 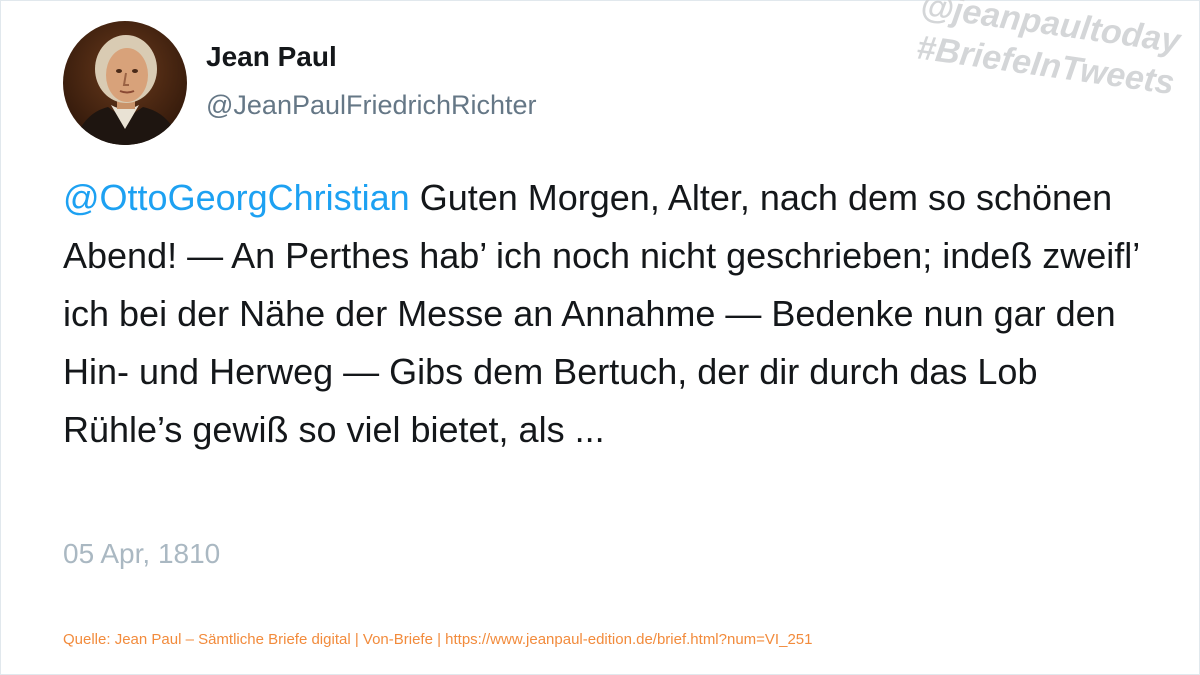 What do you see at coordinates (371, 105) in the screenshot?
I see `author-handle: @JeanPaulFriedrichRichter` at bounding box center [371, 105].